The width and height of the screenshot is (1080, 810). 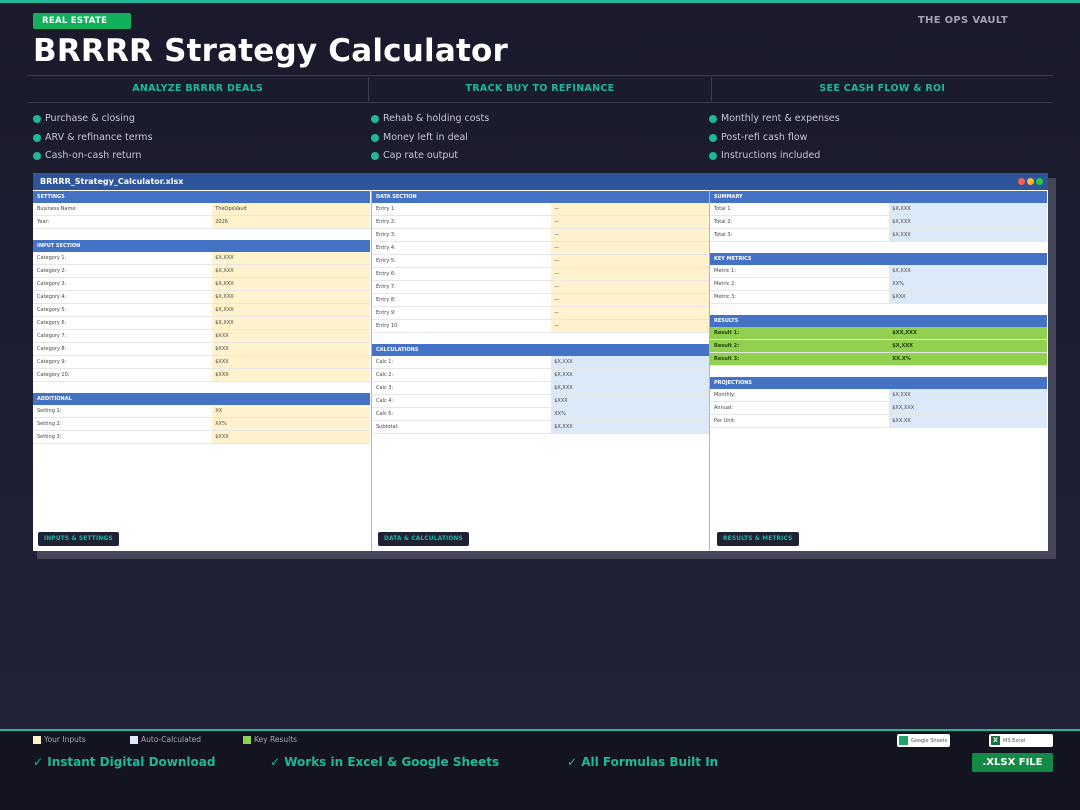 I want to click on table-row: Business Name: TheOpsVault, so click(x=201, y=209).